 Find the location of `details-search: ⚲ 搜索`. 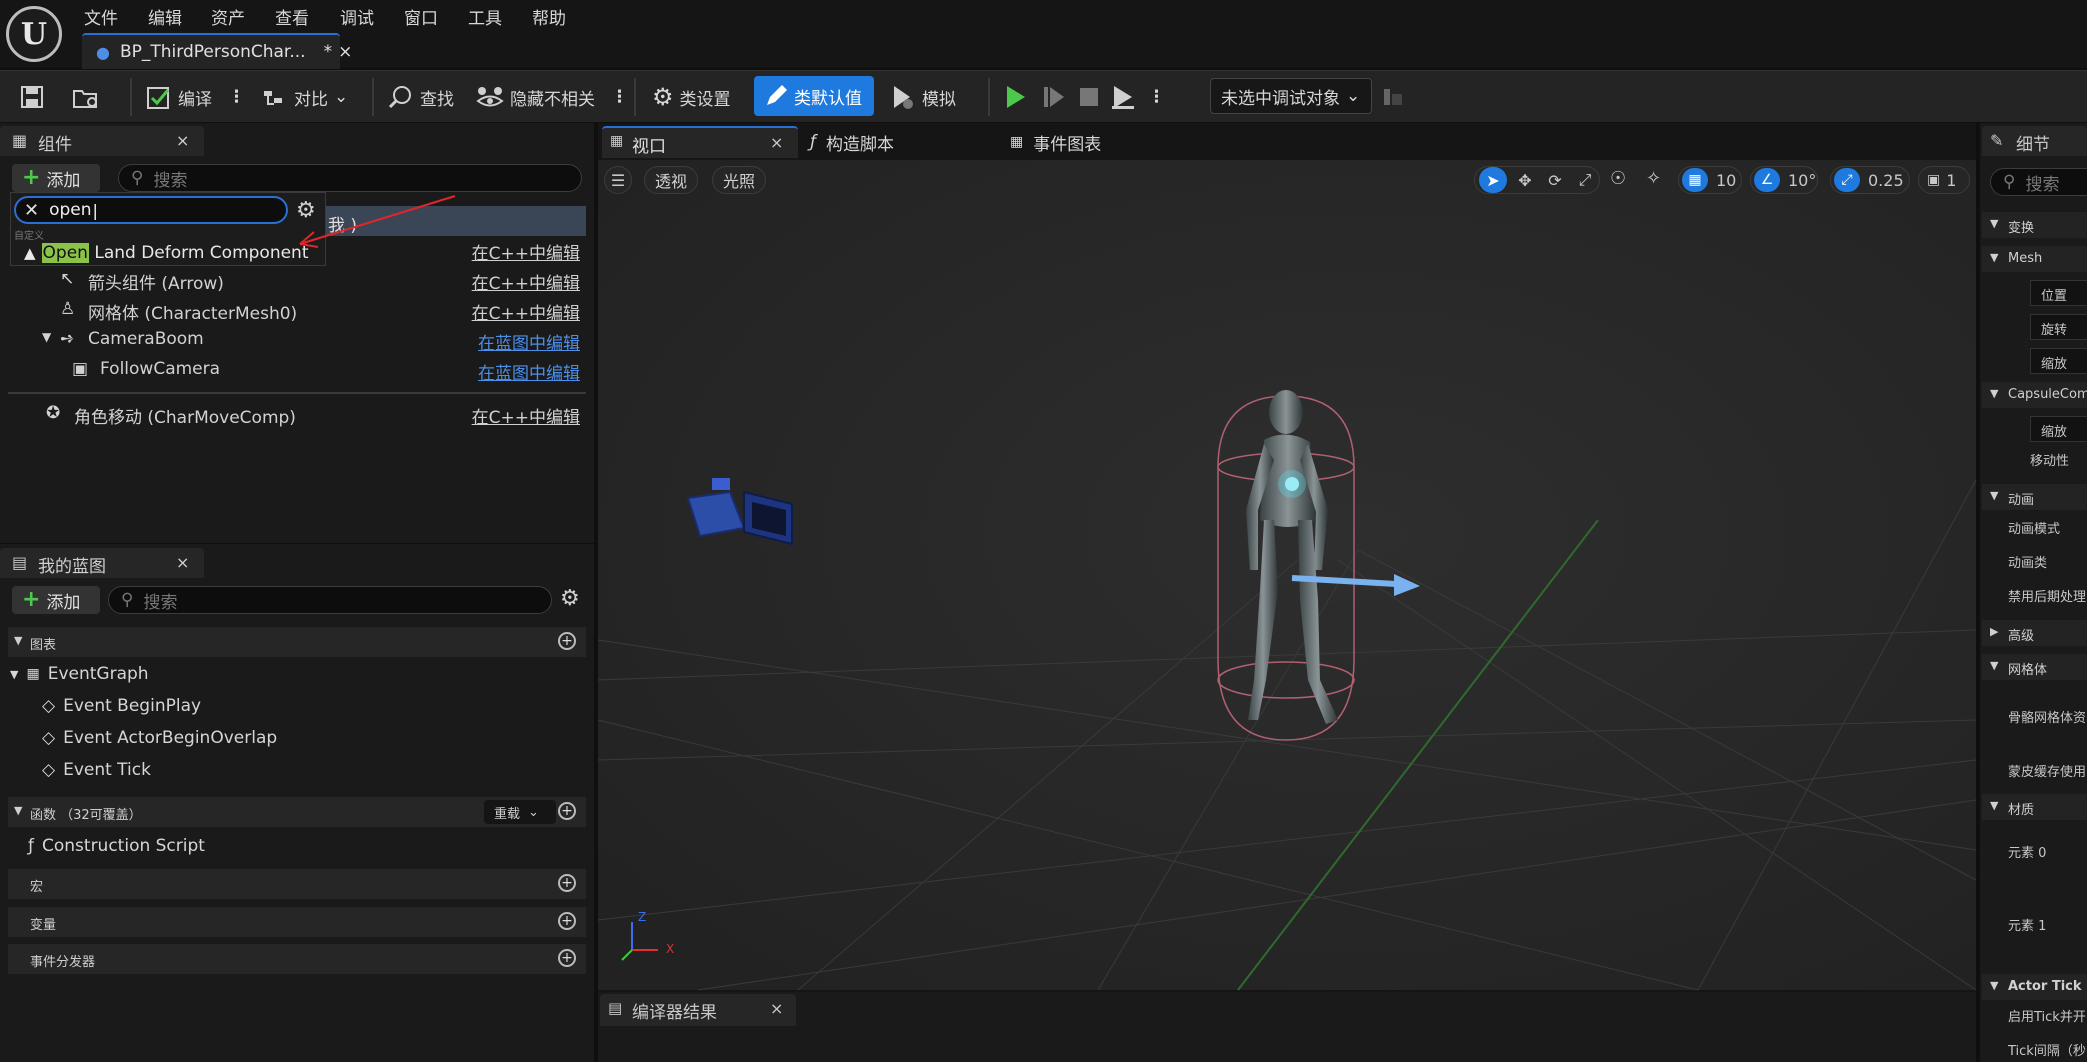

details-search: ⚲ 搜索 is located at coordinates (2038, 182).